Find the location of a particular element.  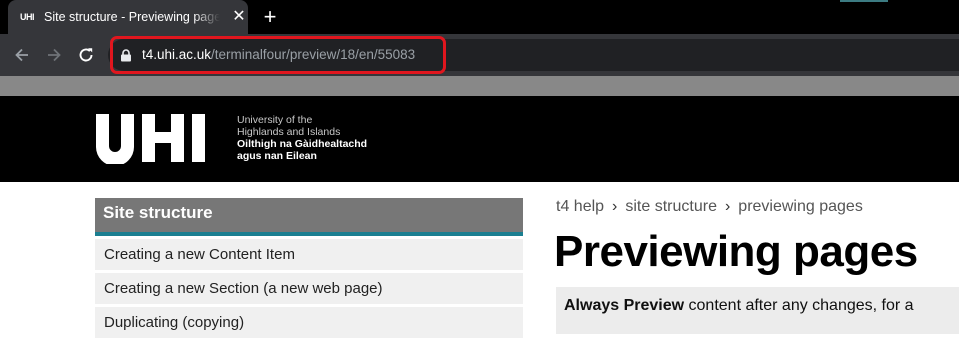

sidebar-item-new-section: Creating a new Section (a new web page) is located at coordinates (309, 288).